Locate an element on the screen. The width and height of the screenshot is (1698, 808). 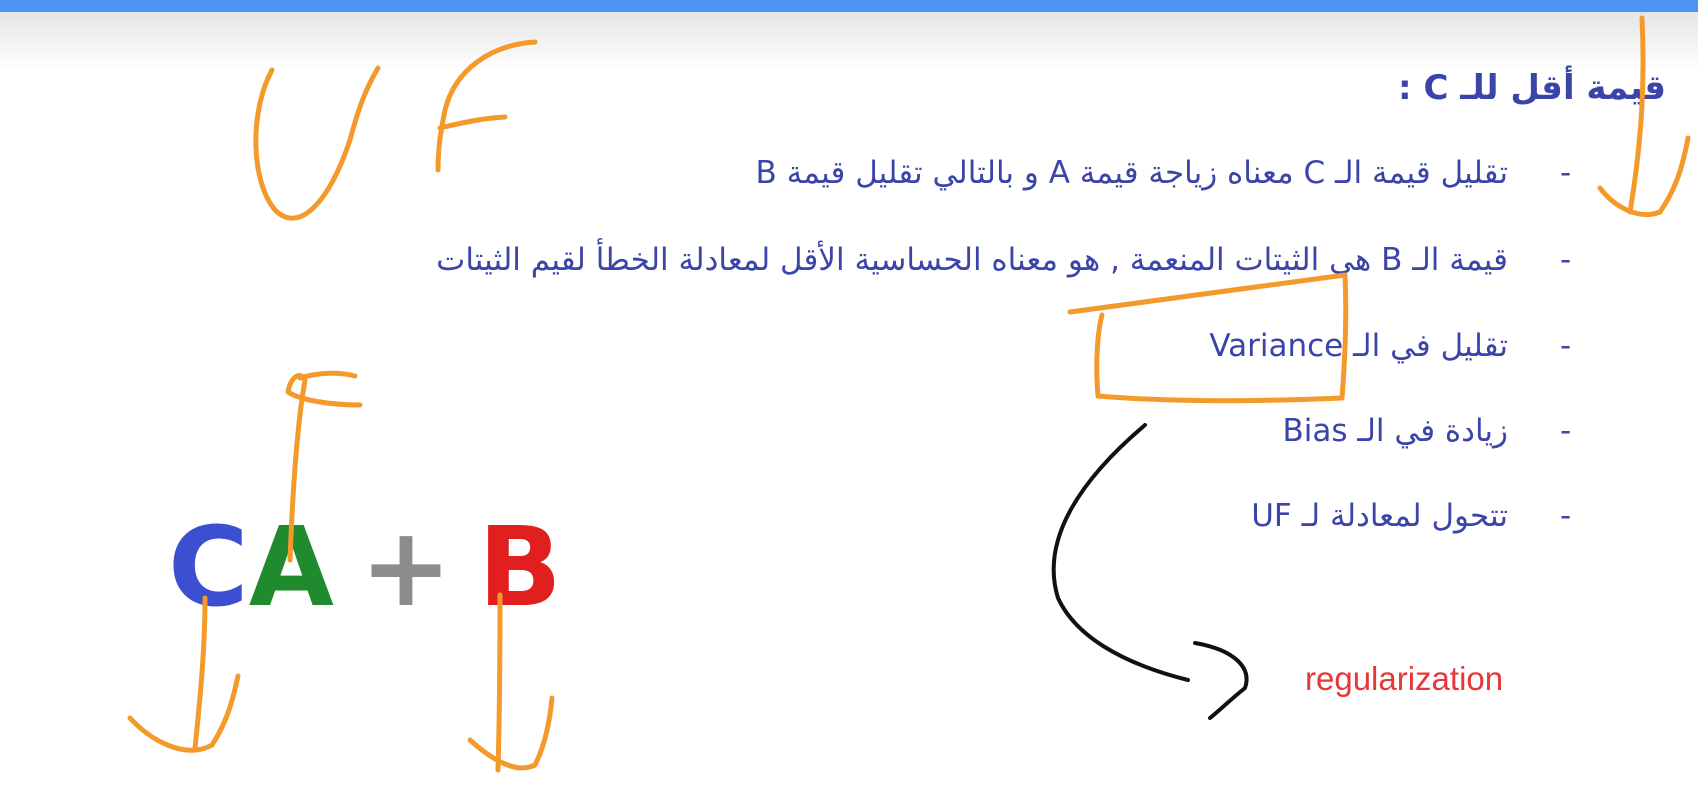
ink-letter-f-stem is located at coordinates (486, 106).